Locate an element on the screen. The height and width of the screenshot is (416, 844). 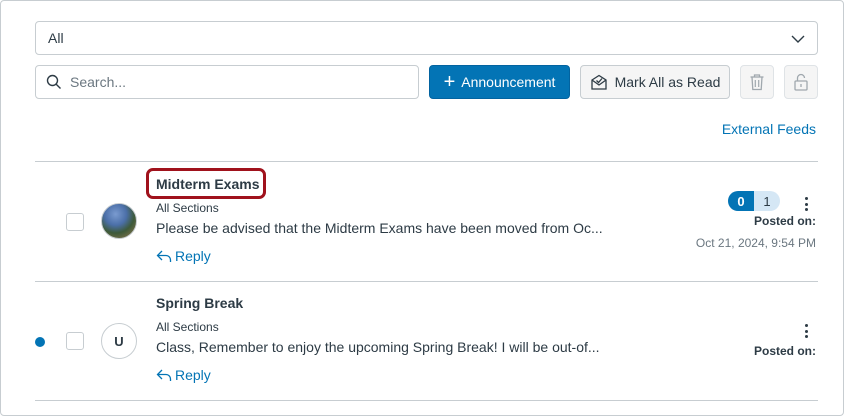
add-announcement-button: + Announcement is located at coordinates (499, 82).